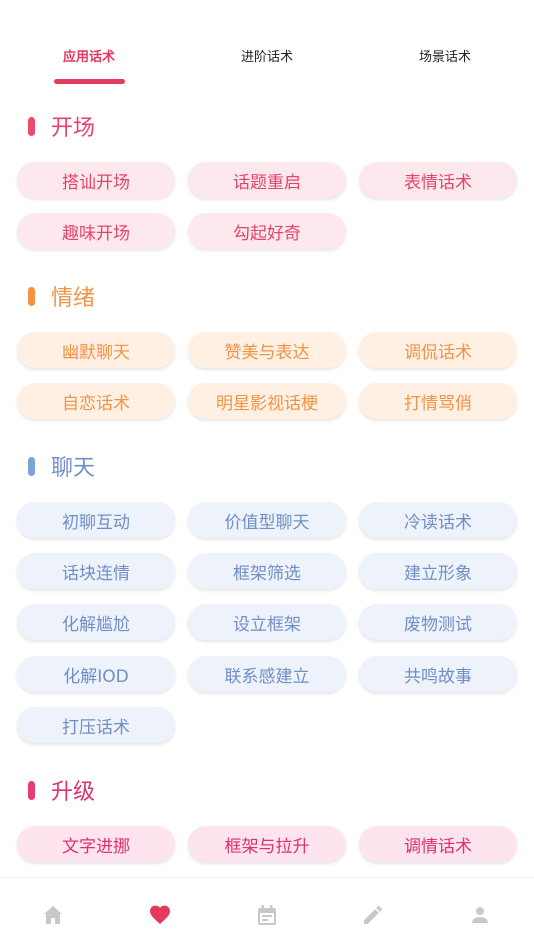 Image resolution: width=534 pixels, height=949 pixels. What do you see at coordinates (438, 520) in the screenshot?
I see `chip-button: 冷读话术` at bounding box center [438, 520].